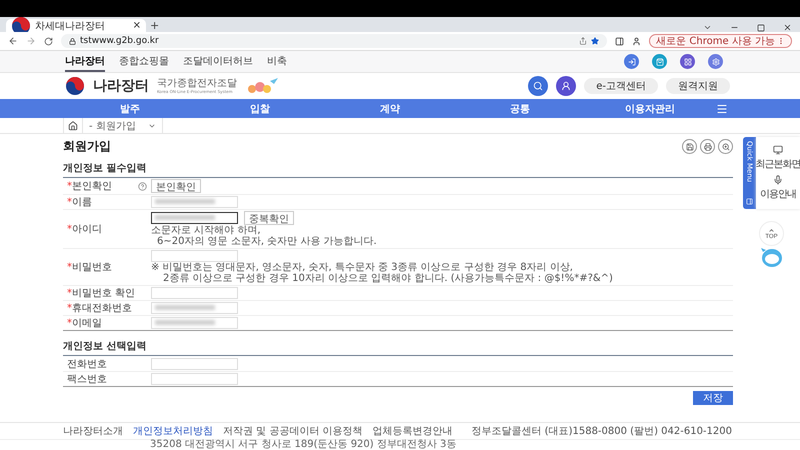  I want to click on mascot-drawing, so click(772, 257).